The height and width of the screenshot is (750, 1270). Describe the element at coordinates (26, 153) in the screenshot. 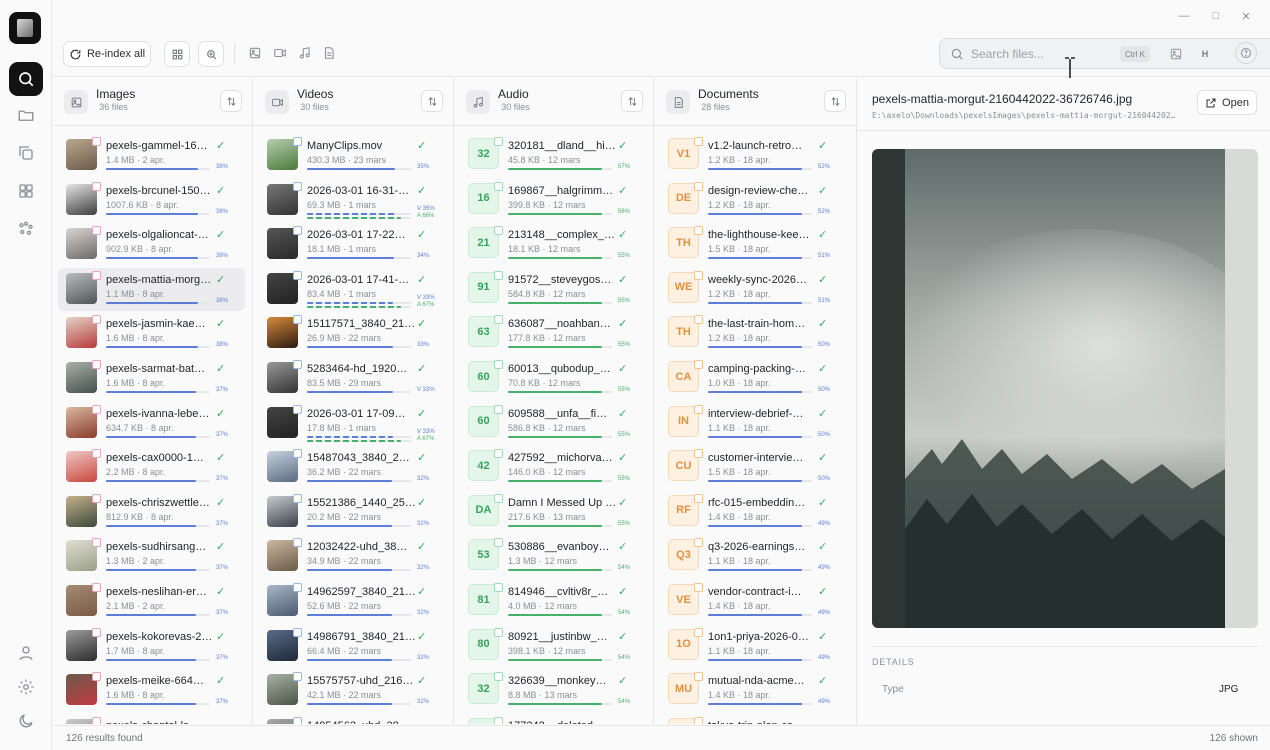

I see `duplicates-nav-button` at that location.